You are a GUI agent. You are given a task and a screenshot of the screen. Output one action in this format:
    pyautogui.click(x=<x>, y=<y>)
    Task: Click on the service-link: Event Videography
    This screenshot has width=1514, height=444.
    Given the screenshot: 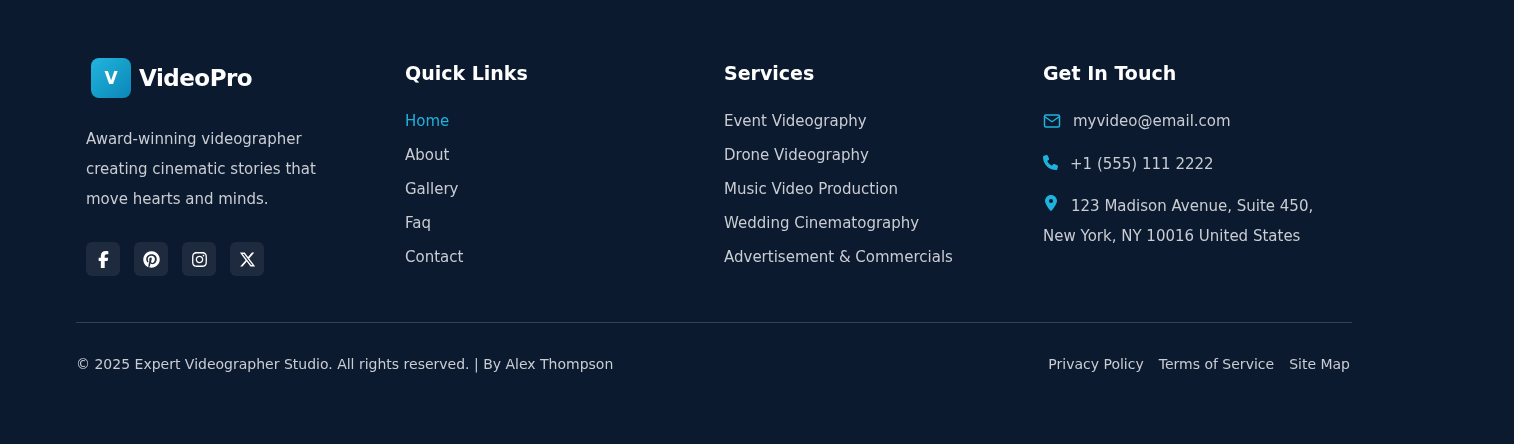 What is the action you would take?
    pyautogui.click(x=795, y=121)
    